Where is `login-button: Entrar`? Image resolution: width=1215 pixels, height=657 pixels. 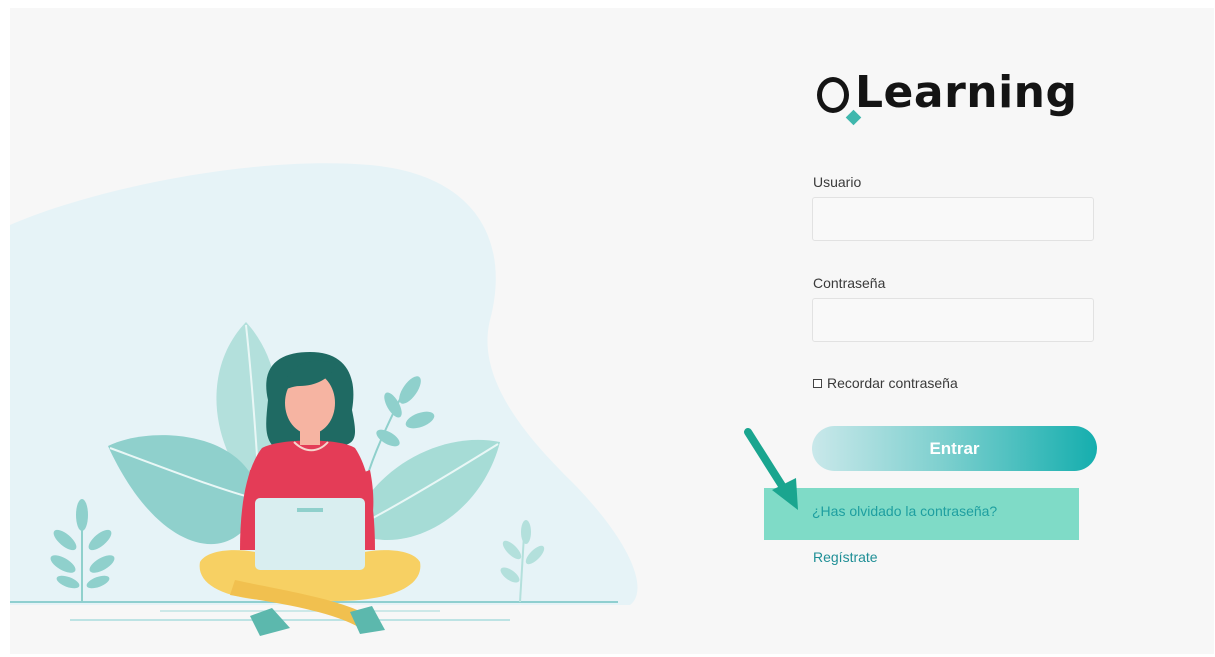 login-button: Entrar is located at coordinates (954, 448).